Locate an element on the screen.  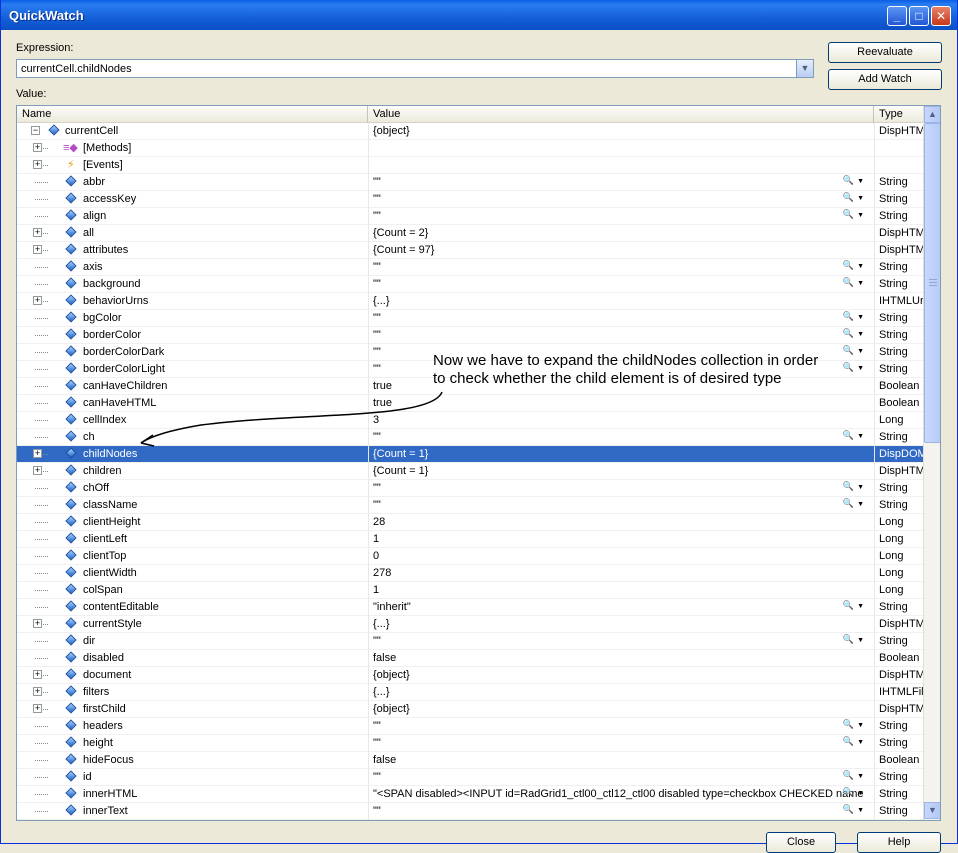
table-row: disabled false Boolean is located at coordinates (471, 658).